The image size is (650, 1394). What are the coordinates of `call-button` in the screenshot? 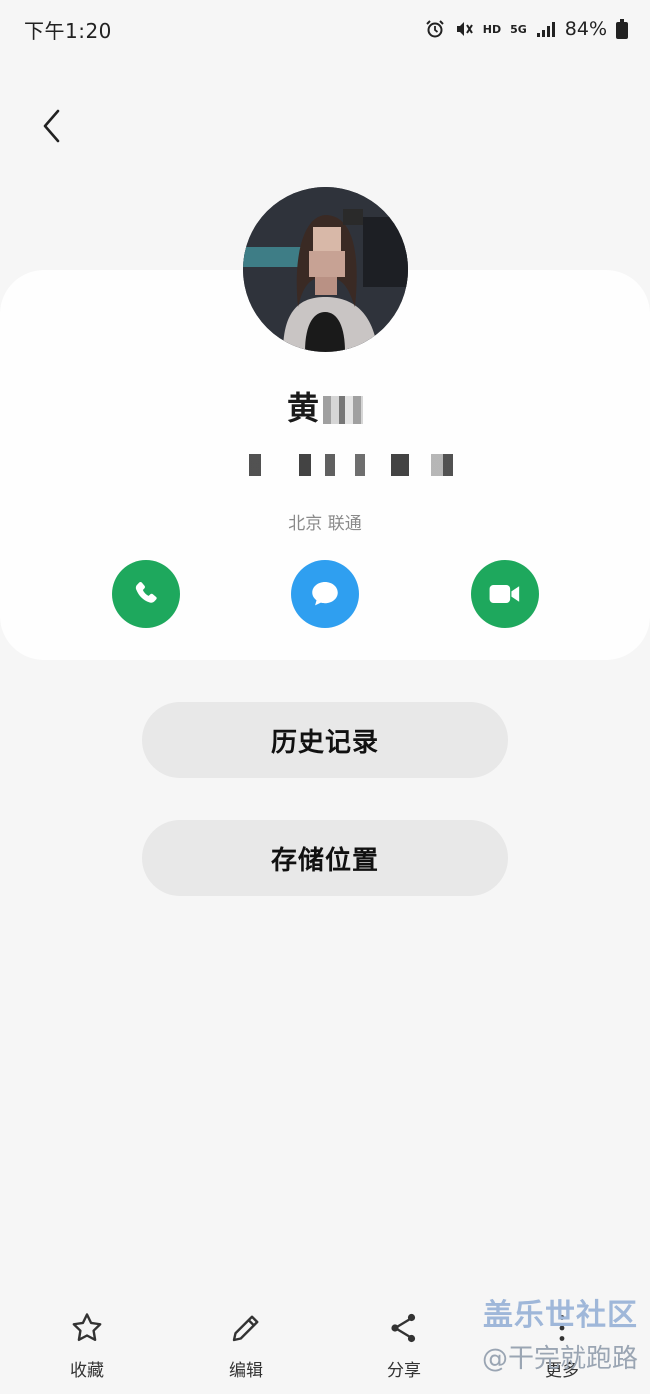 It's located at (146, 594).